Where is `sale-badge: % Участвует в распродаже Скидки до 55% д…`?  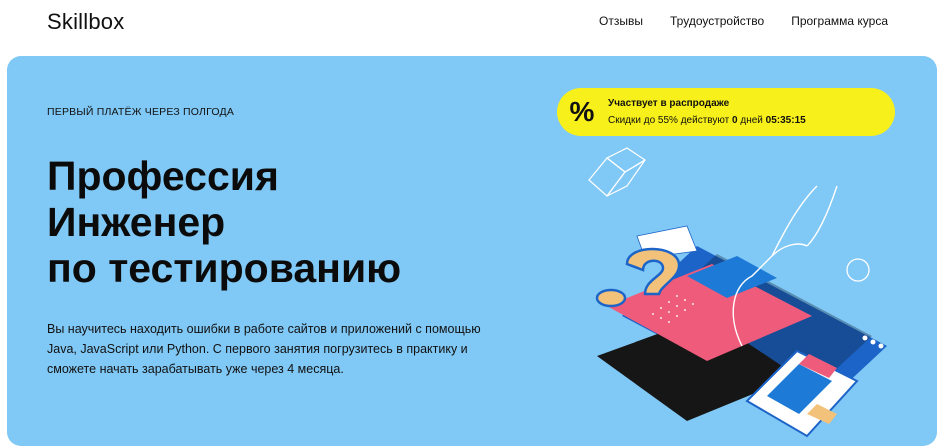
sale-badge: % Участвует в распродаже Скидки до 55% д… is located at coordinates (726, 112).